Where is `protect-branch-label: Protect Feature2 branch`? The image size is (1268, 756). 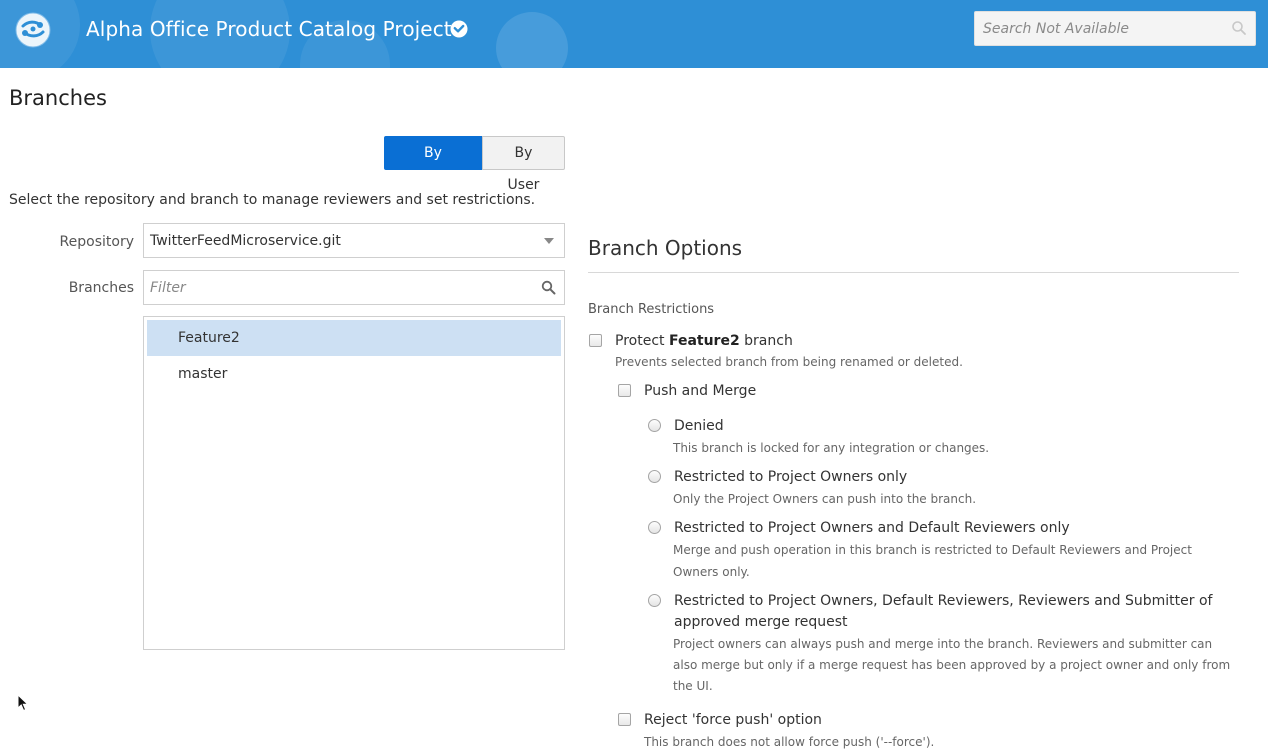
protect-branch-label: Protect Feature2 branch is located at coordinates (704, 341).